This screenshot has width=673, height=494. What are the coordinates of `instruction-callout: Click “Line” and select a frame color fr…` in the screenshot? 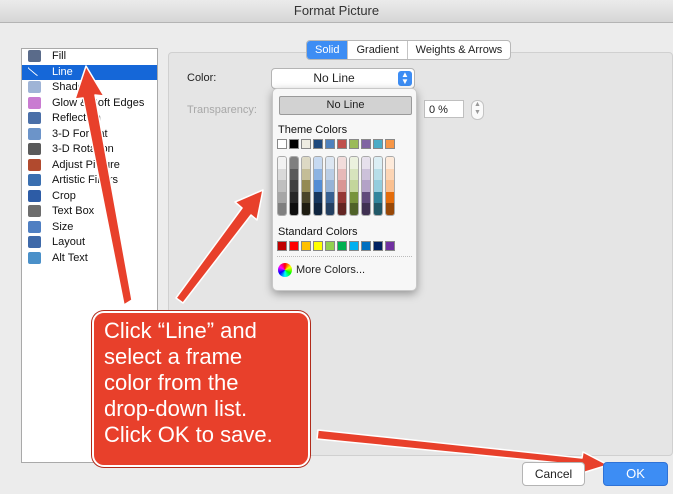 It's located at (201, 389).